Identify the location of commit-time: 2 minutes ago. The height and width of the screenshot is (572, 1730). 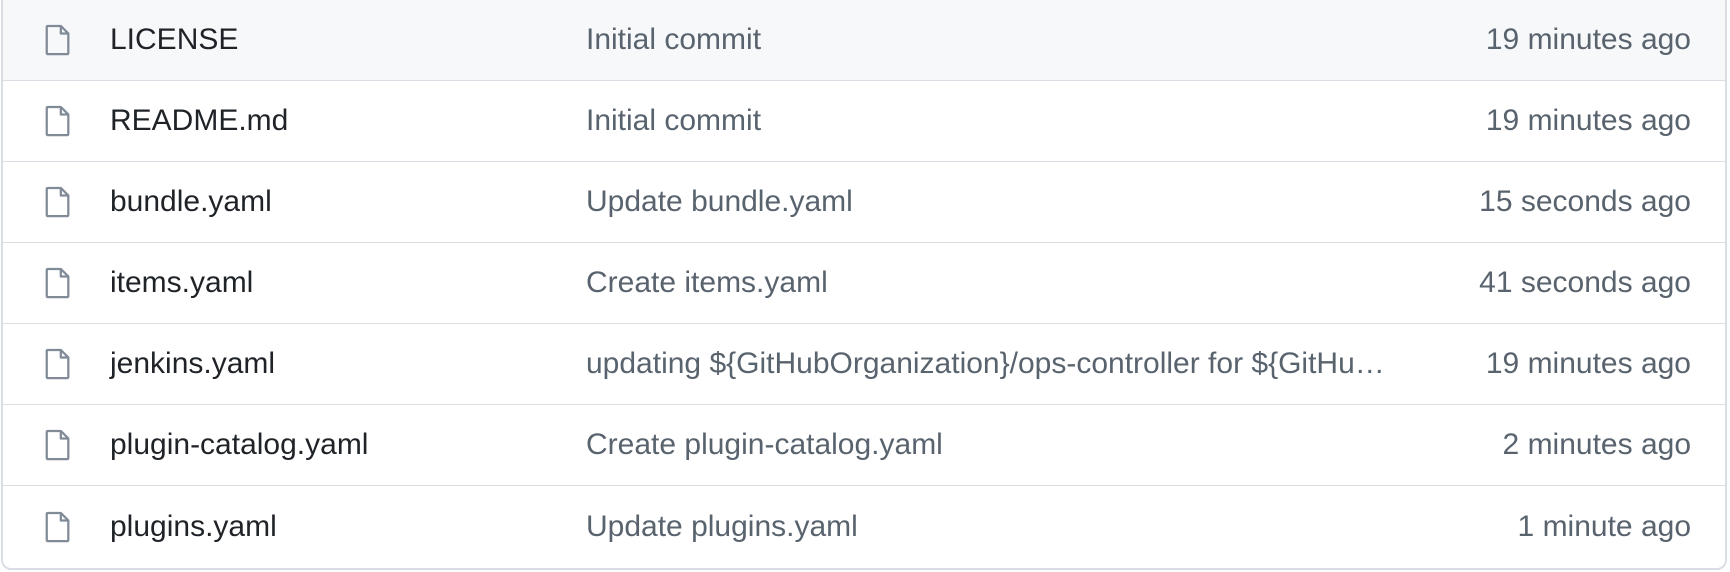
(1596, 444).